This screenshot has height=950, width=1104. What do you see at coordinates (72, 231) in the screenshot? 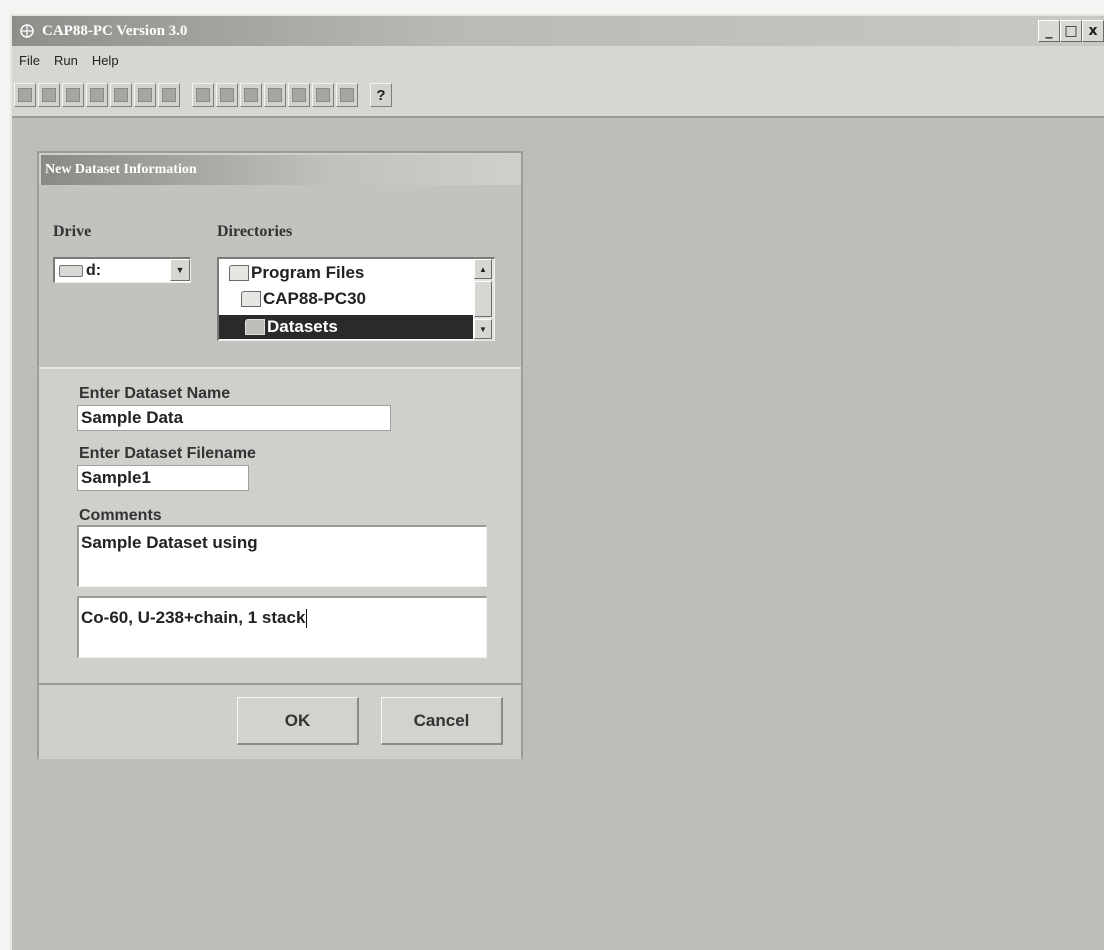
I see `drive-label: Drive` at bounding box center [72, 231].